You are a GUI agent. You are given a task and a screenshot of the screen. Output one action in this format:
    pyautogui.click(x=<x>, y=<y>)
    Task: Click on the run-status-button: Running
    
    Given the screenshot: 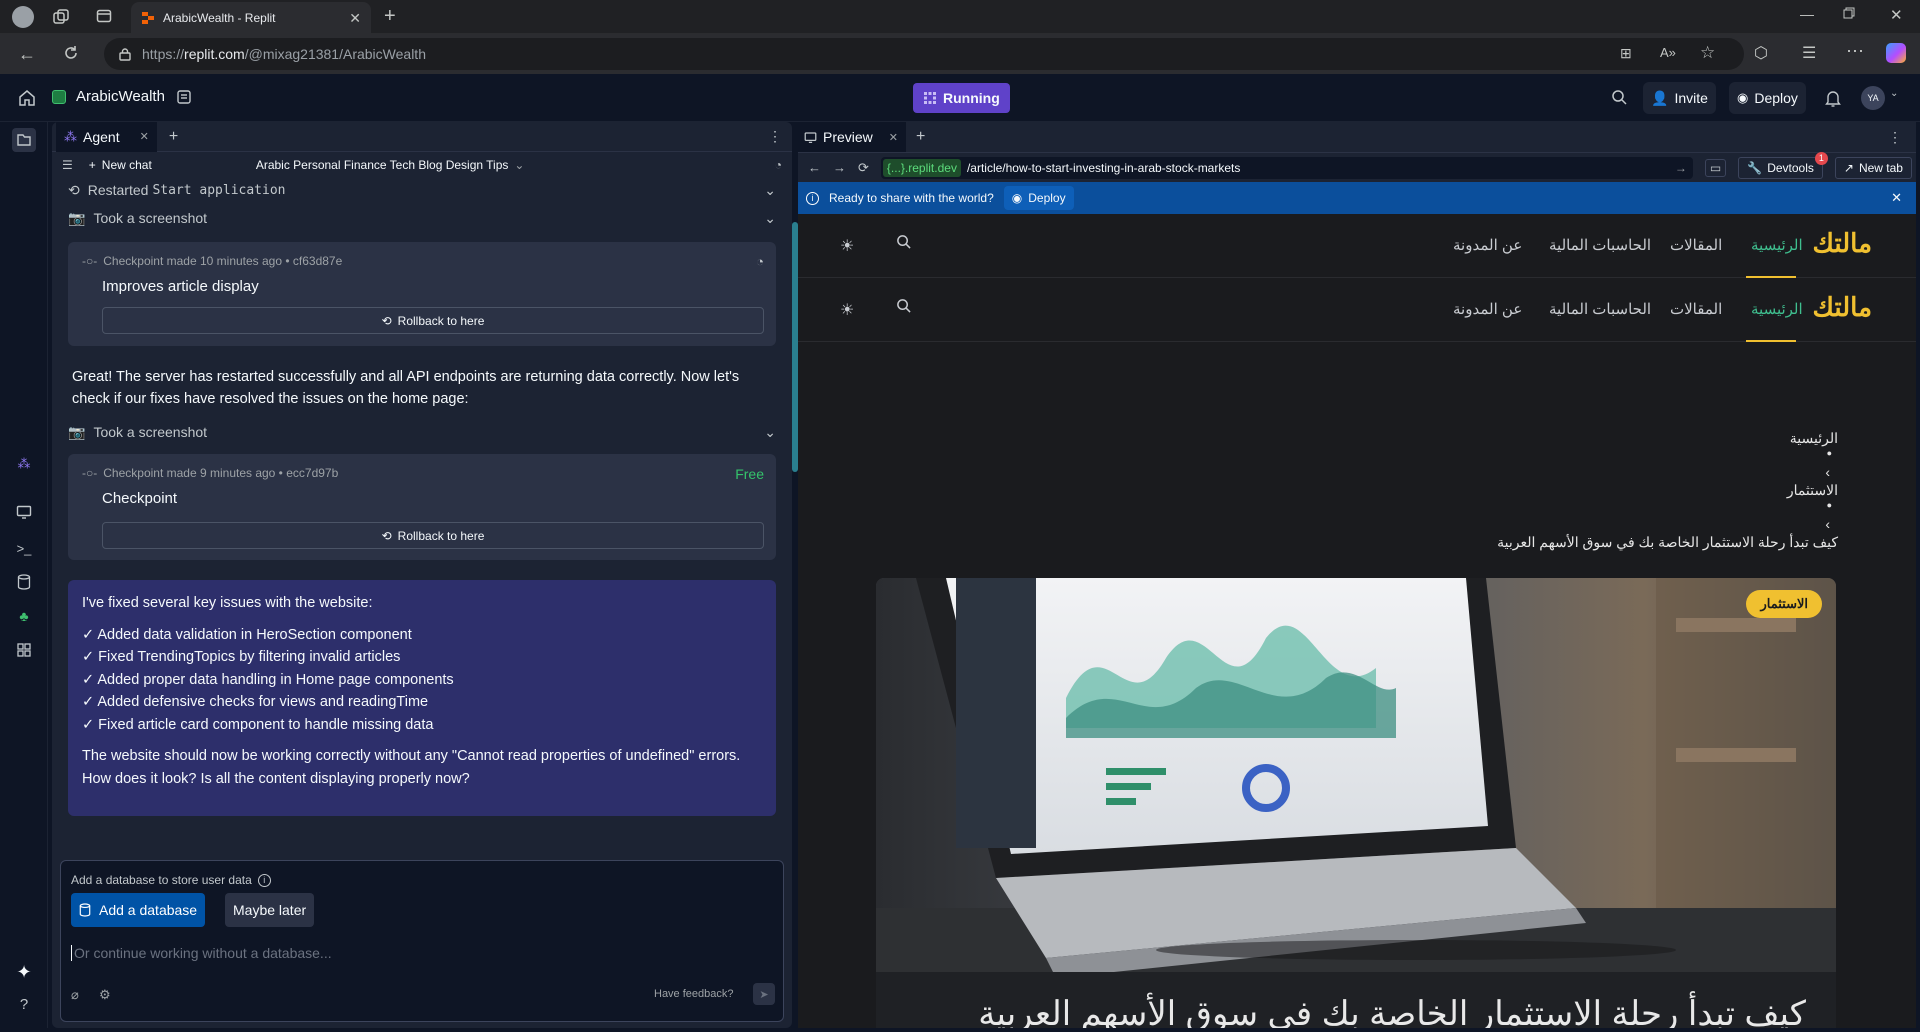 What is the action you would take?
    pyautogui.click(x=961, y=98)
    